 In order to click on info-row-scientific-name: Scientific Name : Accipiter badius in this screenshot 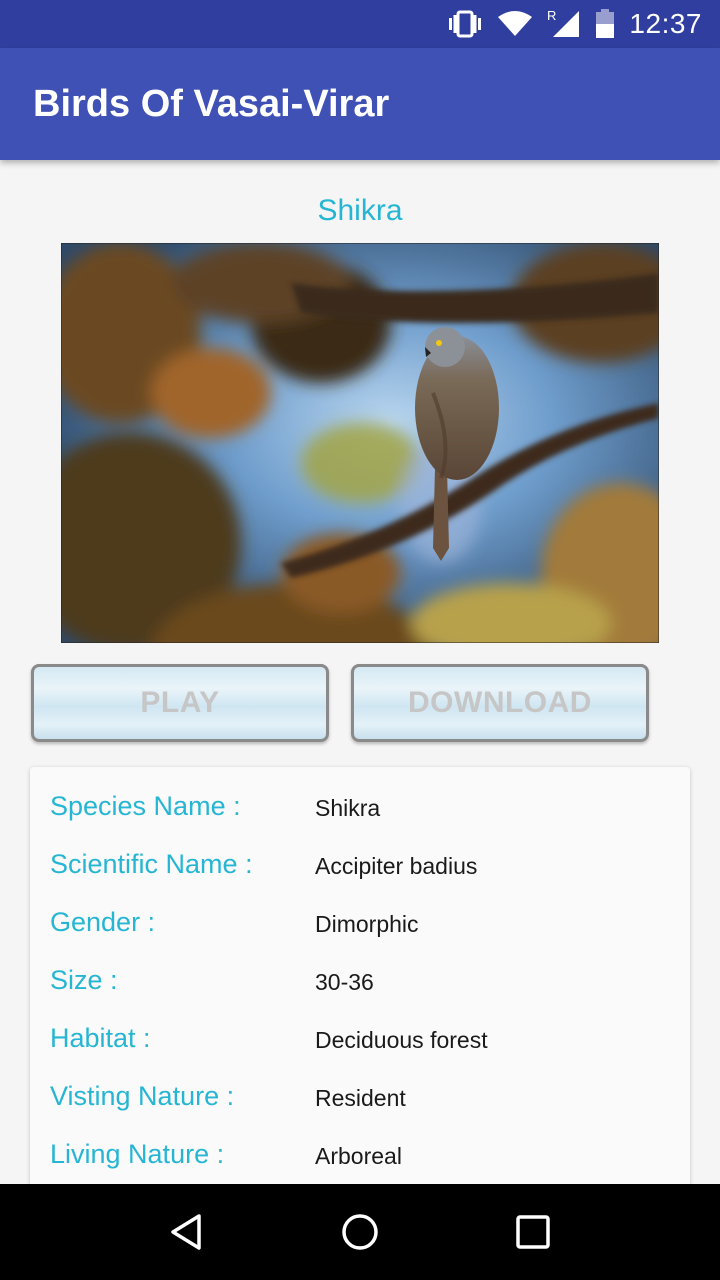, I will do `click(360, 878)`.